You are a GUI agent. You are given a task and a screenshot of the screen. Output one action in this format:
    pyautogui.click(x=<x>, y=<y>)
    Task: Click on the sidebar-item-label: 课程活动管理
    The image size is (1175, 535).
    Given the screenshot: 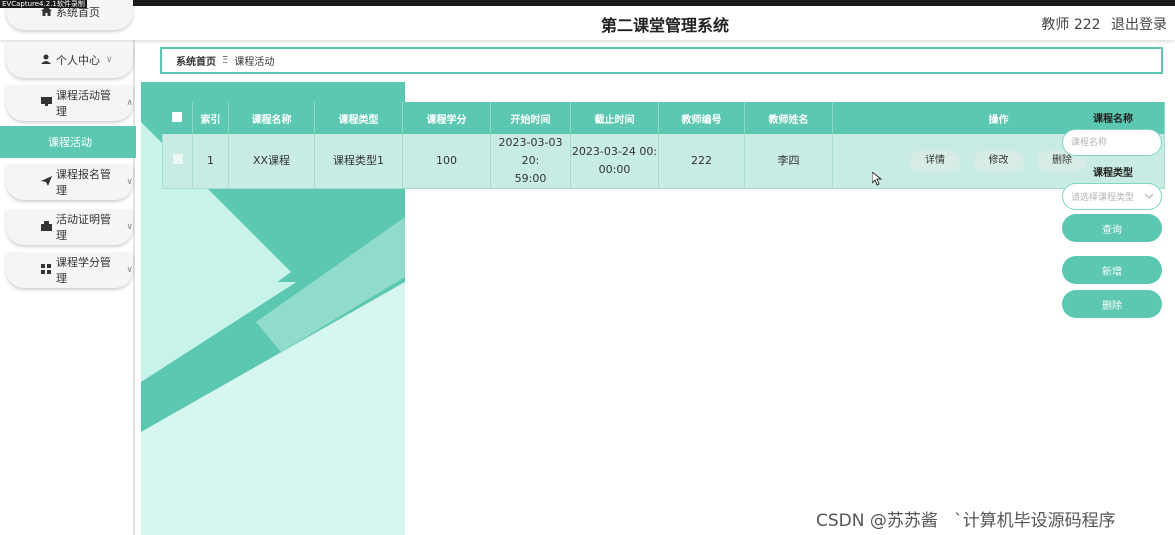 What is the action you would take?
    pyautogui.click(x=83, y=103)
    